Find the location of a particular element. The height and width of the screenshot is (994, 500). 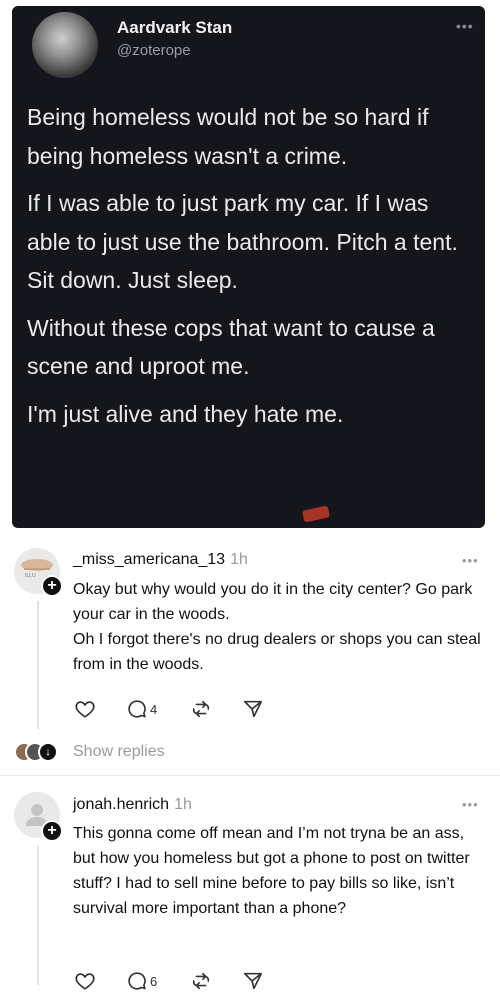

reply-button: 6 is located at coordinates (141, 981).